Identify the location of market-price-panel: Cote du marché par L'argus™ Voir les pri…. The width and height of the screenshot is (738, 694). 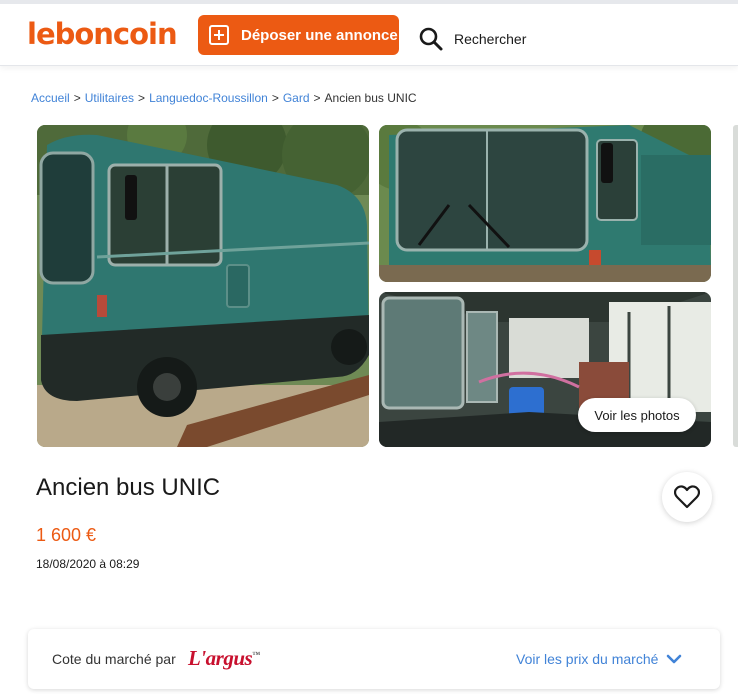
(374, 659).